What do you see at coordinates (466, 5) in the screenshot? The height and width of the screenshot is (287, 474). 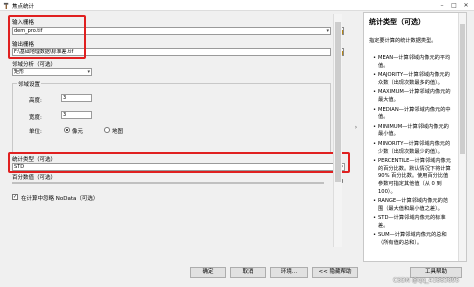 I see `close-icon: ✕` at bounding box center [466, 5].